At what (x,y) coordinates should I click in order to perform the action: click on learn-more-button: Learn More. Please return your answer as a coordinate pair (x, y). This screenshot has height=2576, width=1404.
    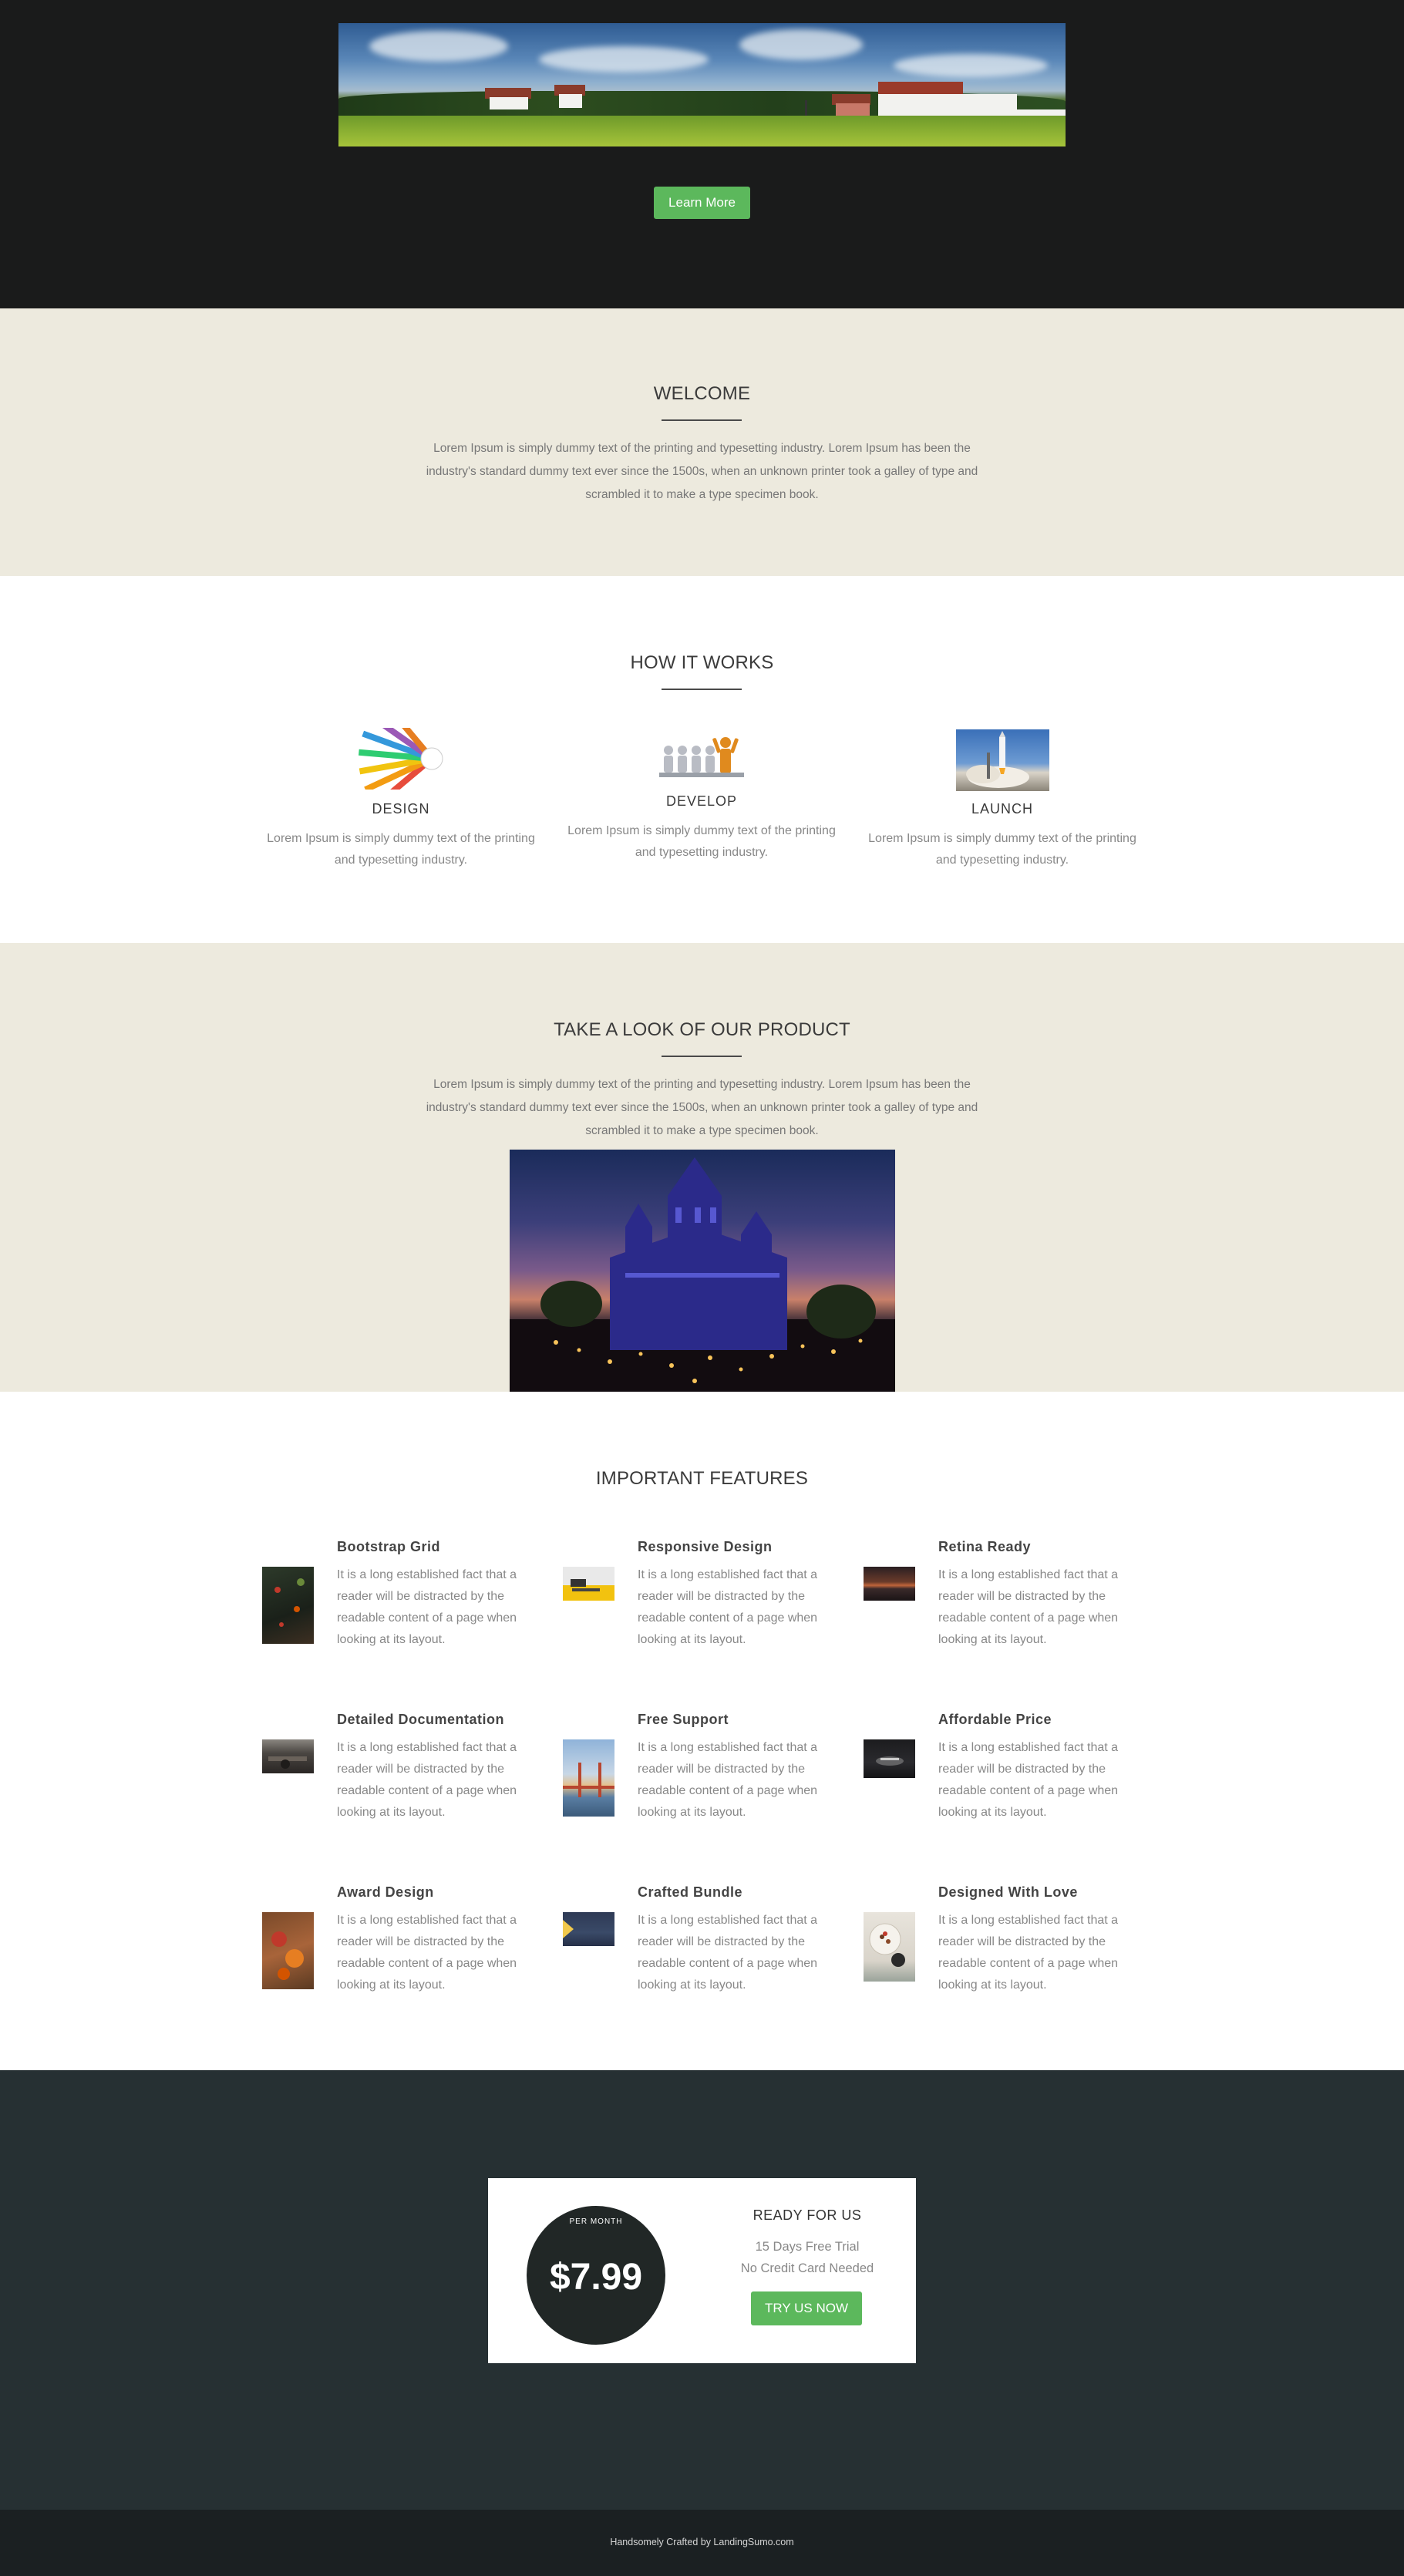
    Looking at the image, I should click on (702, 203).